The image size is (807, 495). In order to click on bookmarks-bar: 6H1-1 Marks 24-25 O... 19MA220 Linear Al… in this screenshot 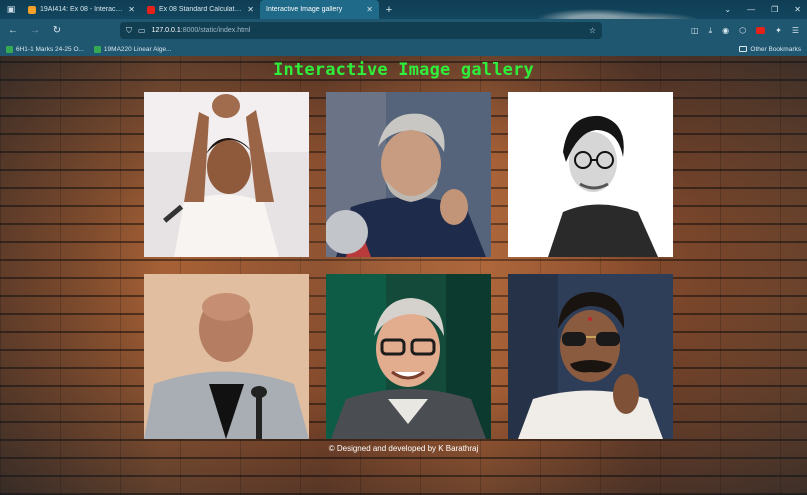, I will do `click(403, 49)`.